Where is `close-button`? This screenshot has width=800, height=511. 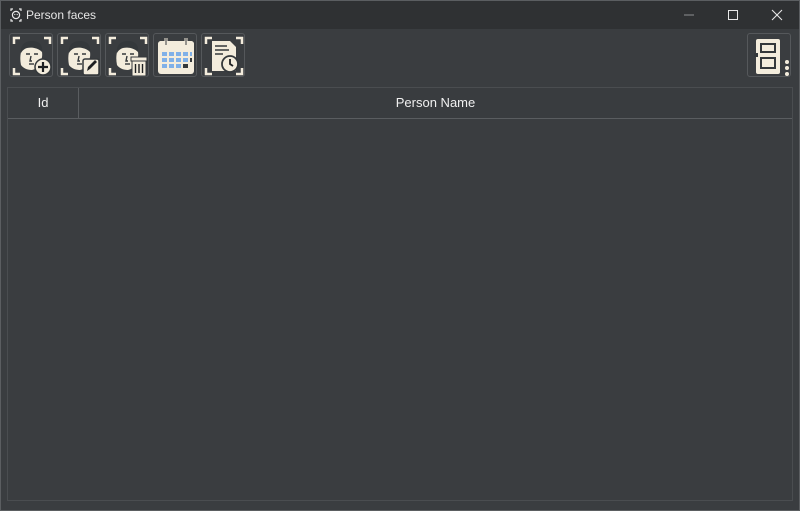 close-button is located at coordinates (777, 15).